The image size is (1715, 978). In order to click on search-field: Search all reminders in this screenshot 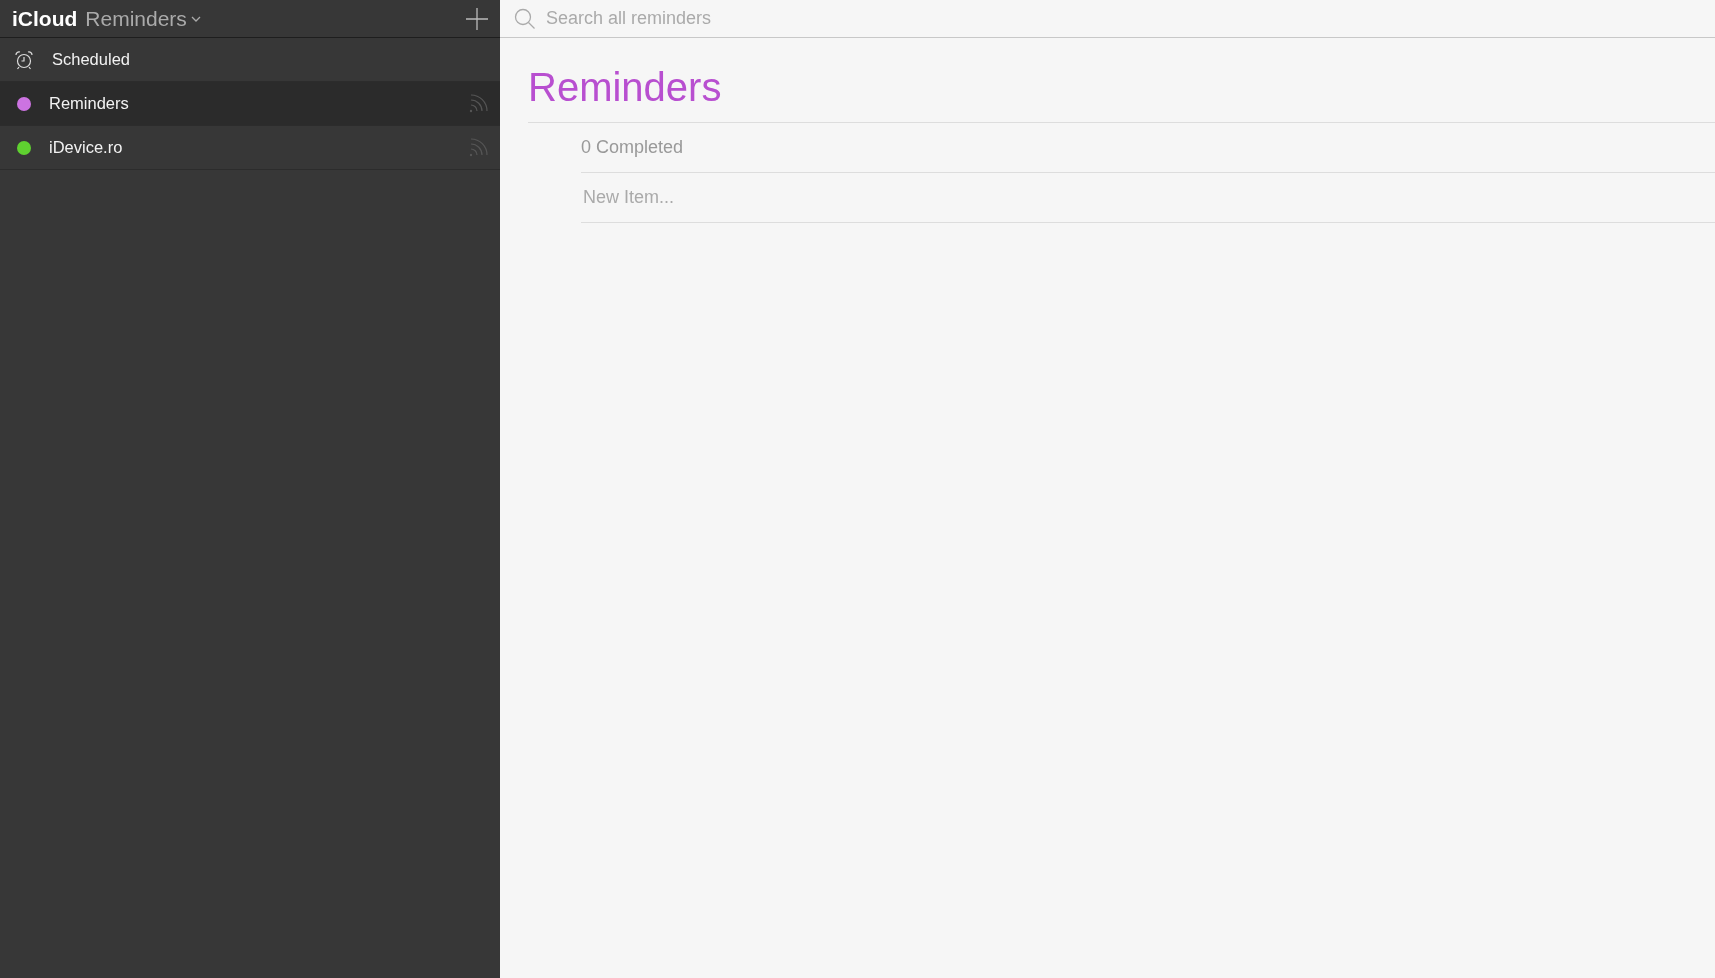, I will do `click(1122, 18)`.